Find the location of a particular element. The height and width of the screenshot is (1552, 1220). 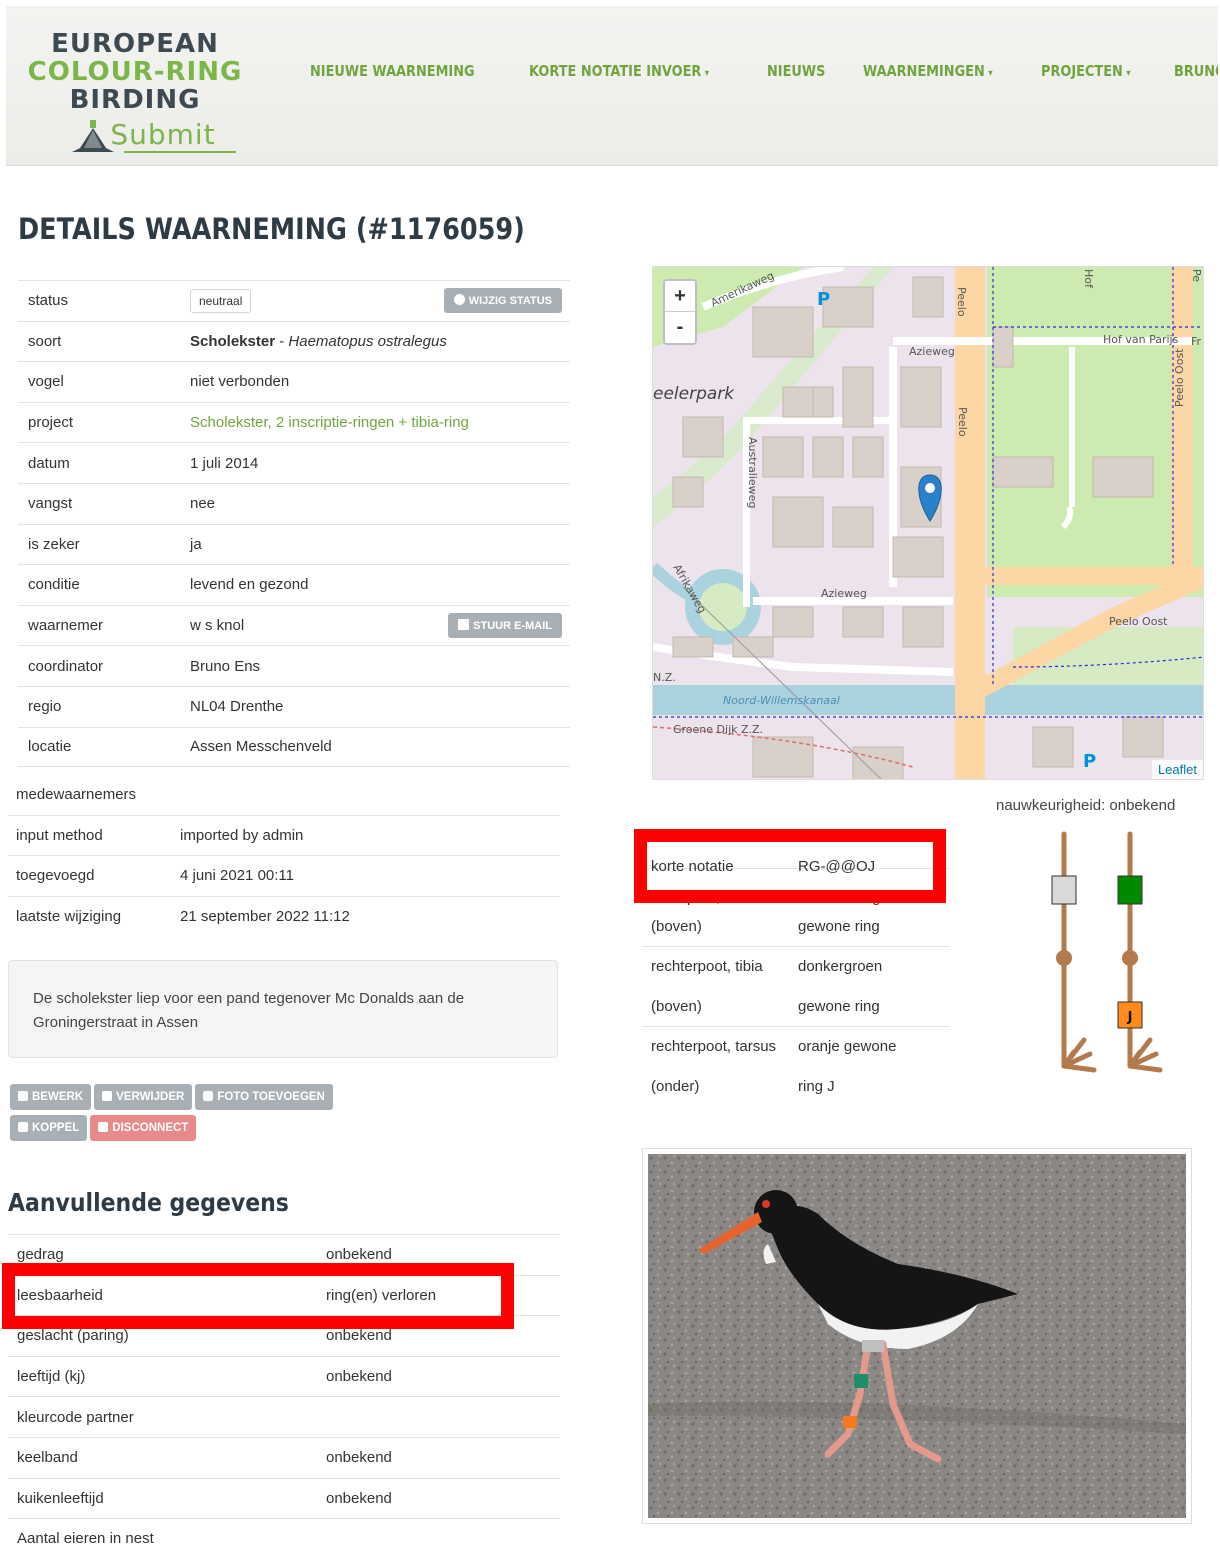

meta-row-medewaarnemers: medewaarnemers is located at coordinates (284, 794).